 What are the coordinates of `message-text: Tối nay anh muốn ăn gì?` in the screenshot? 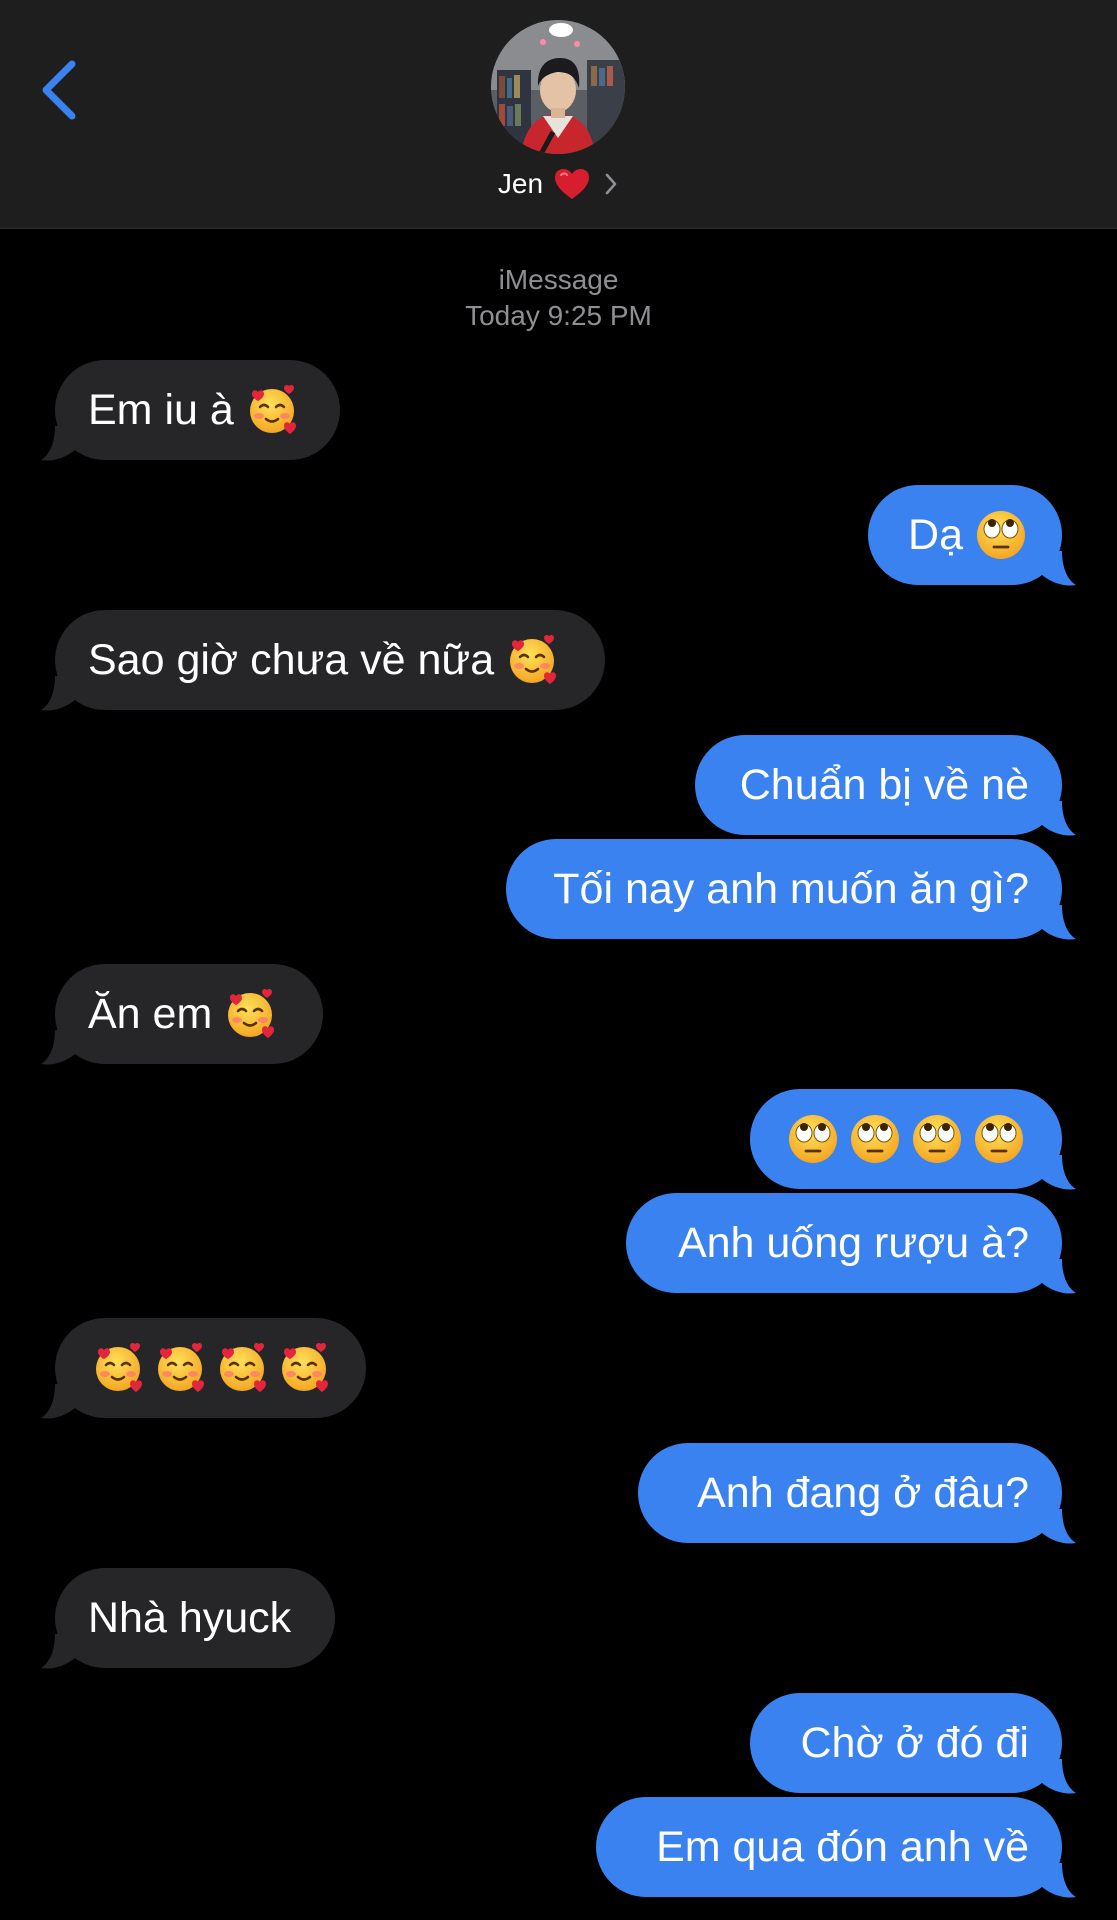 It's located at (791, 888).